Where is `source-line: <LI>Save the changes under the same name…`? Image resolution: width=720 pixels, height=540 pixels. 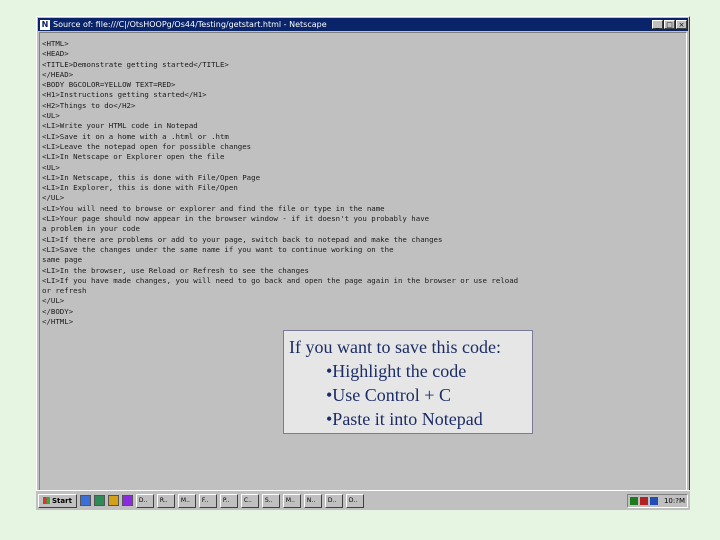
source-line: <LI>Save the changes under the same name… is located at coordinates (218, 249).